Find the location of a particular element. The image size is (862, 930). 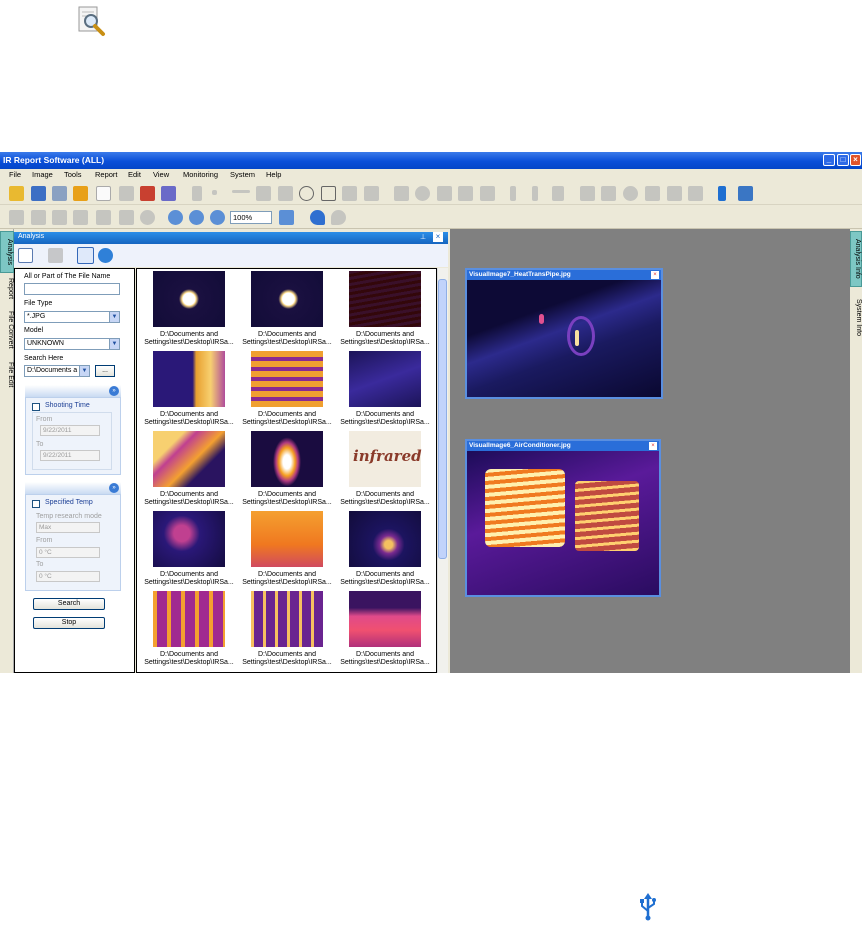

circle-icon is located at coordinates (306, 193).